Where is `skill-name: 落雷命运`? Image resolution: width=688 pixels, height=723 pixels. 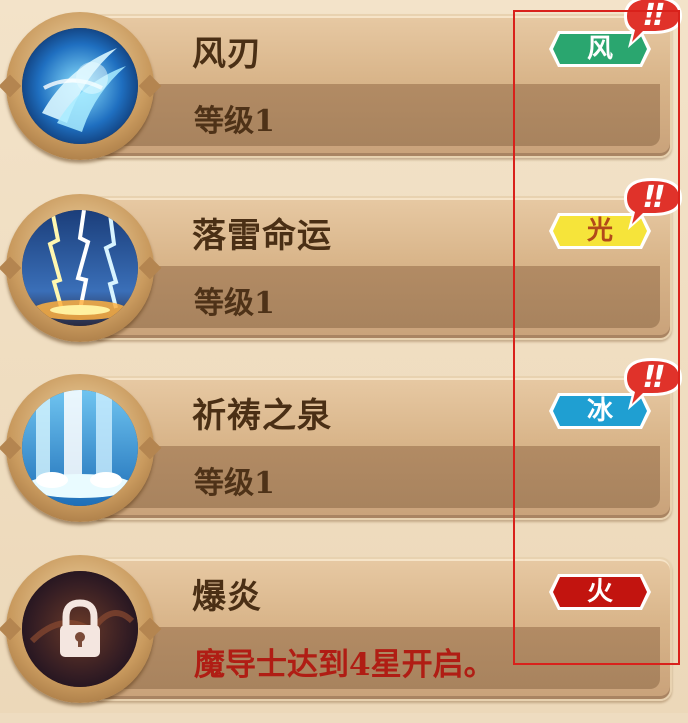
skill-name: 落雷命运 is located at coordinates (262, 236).